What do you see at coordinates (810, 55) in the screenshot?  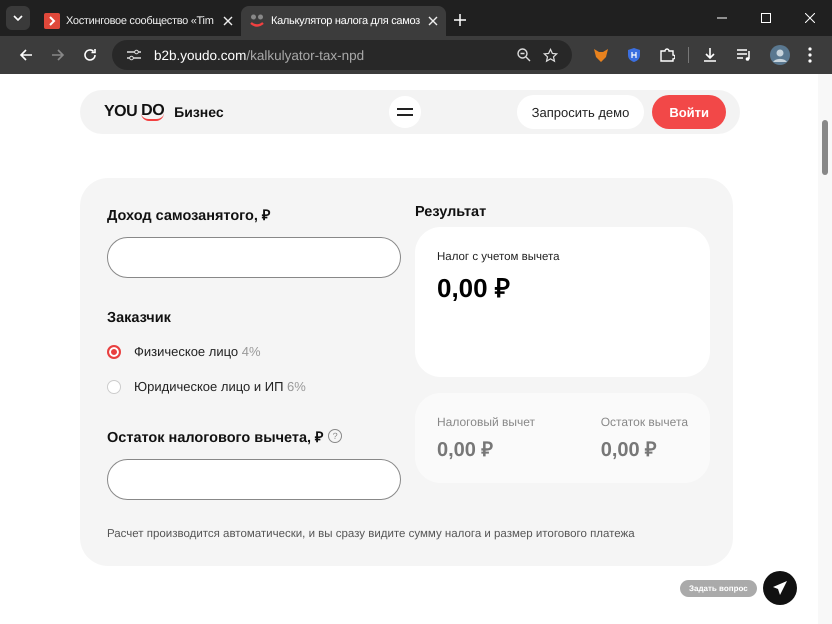 I see `more-icon` at bounding box center [810, 55].